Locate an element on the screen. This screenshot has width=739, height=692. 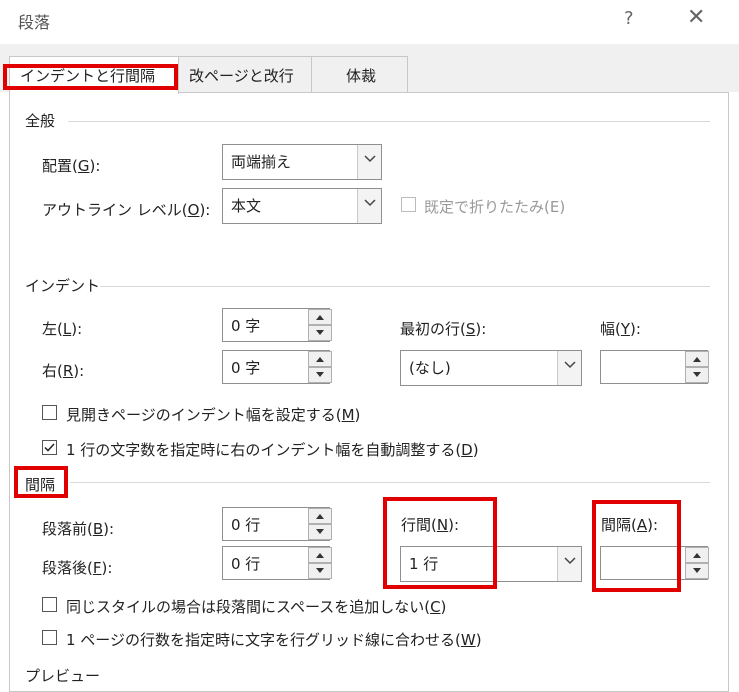
auto-adjust-indent-checkbox is located at coordinates (49, 447).